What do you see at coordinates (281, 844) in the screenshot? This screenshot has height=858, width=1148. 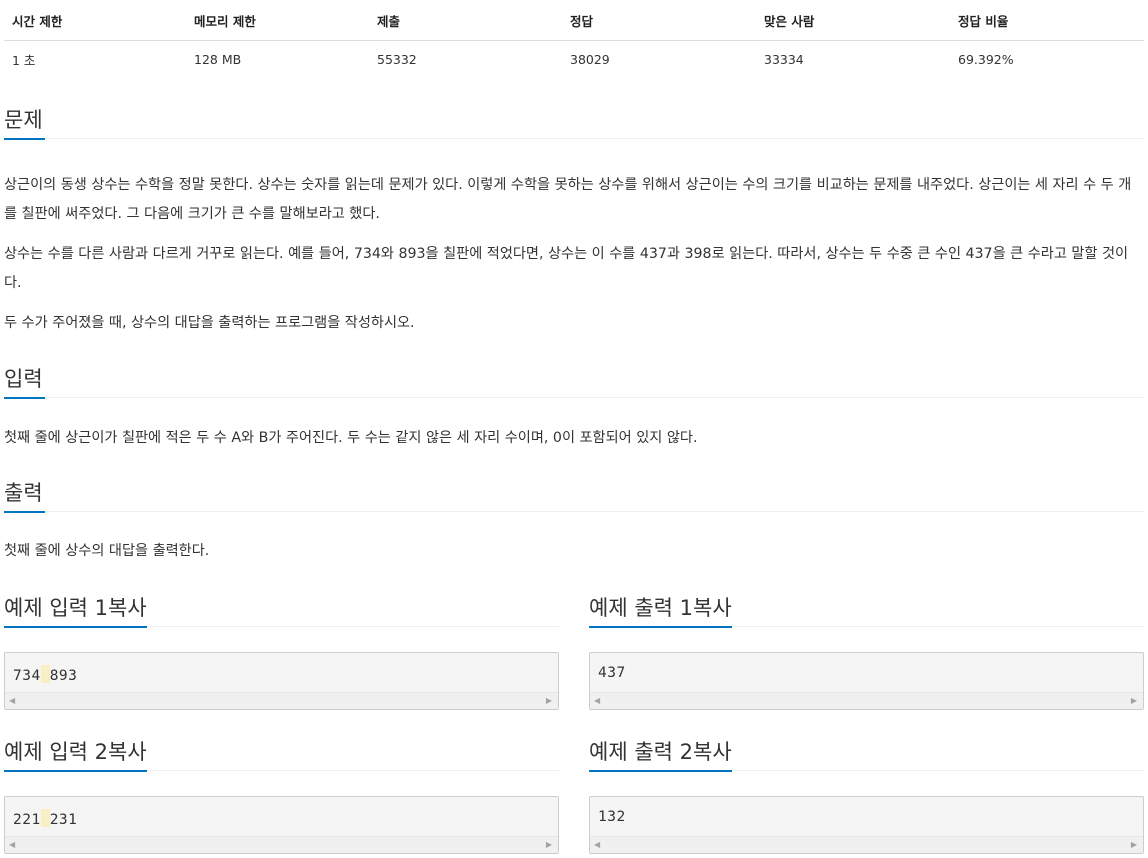 I see `sample-input-2-scrollbar: ◀ ▶` at bounding box center [281, 844].